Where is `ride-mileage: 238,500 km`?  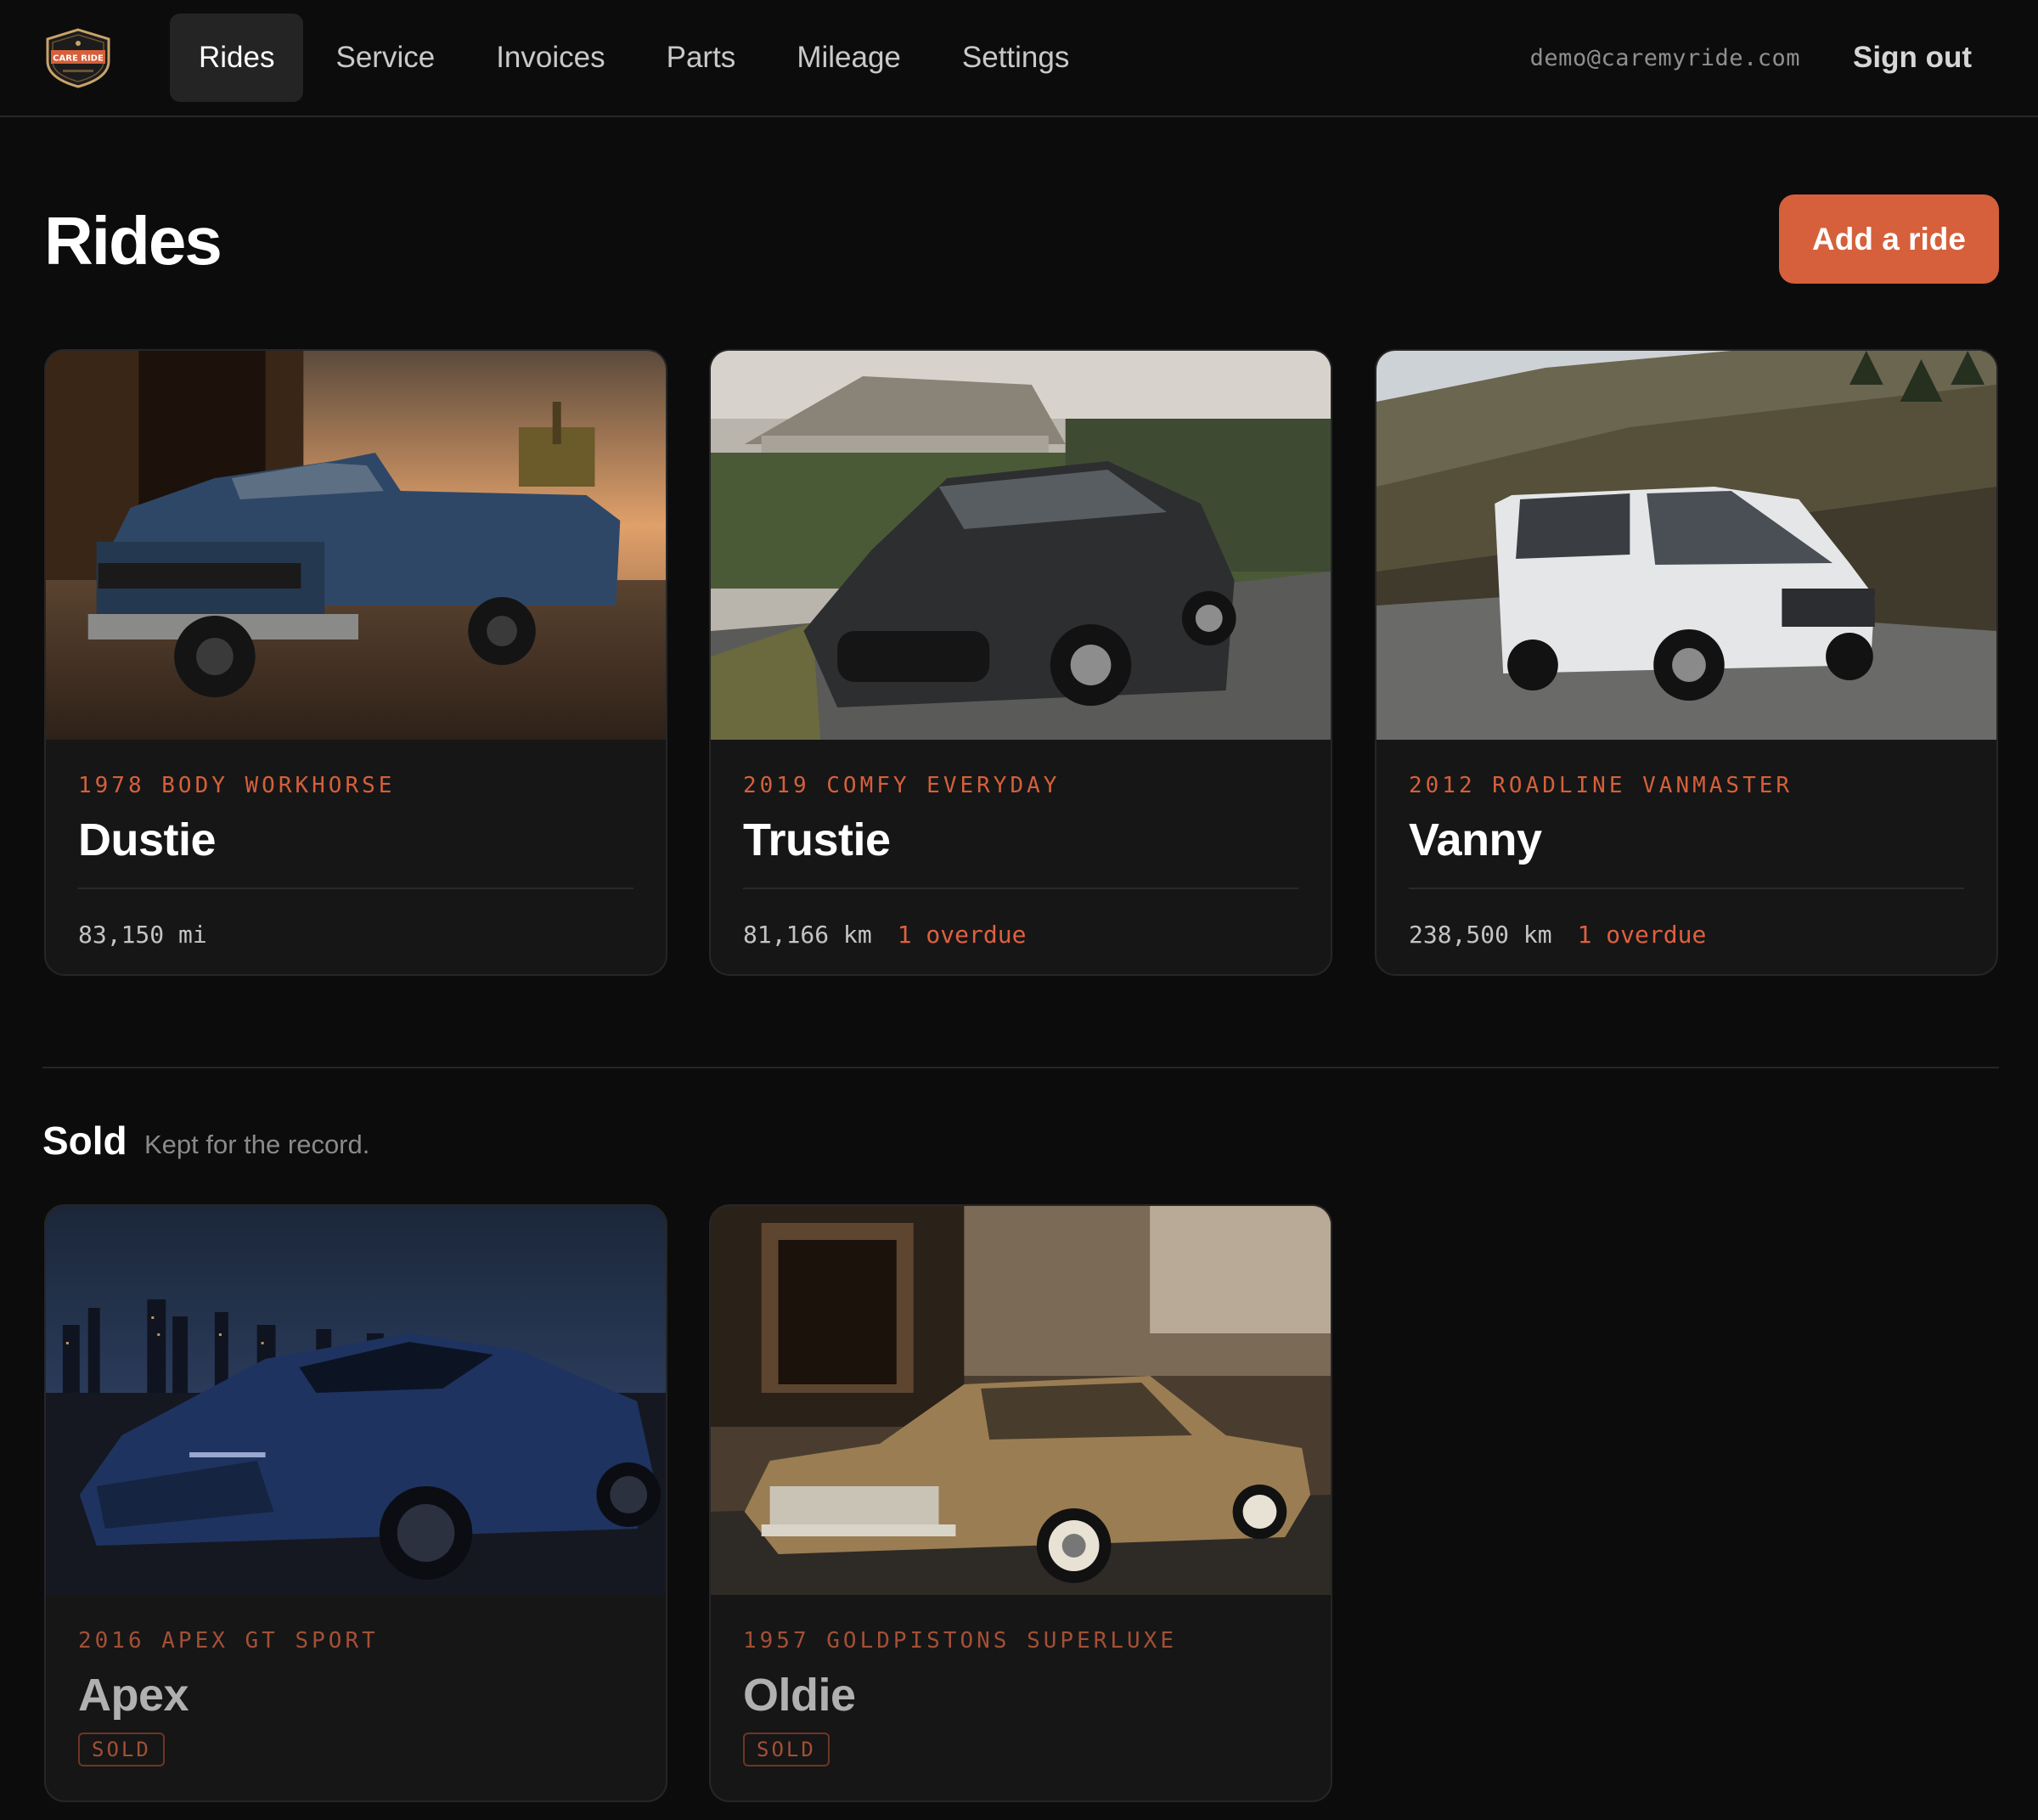
ride-mileage: 238,500 km is located at coordinates (1480, 935).